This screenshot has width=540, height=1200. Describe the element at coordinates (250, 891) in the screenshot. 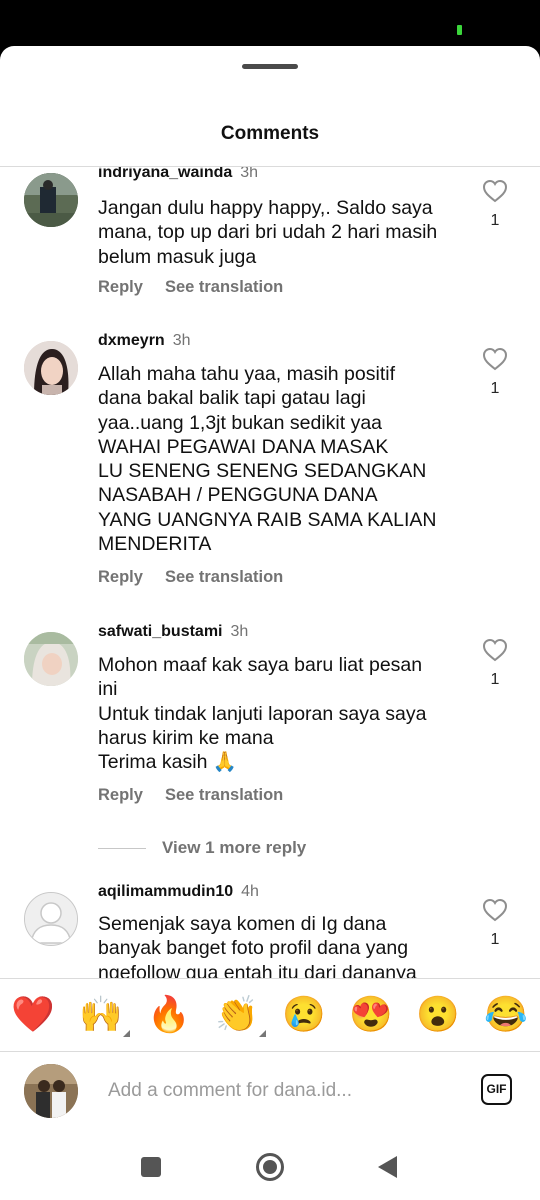

I see `comment-time: 4h` at that location.